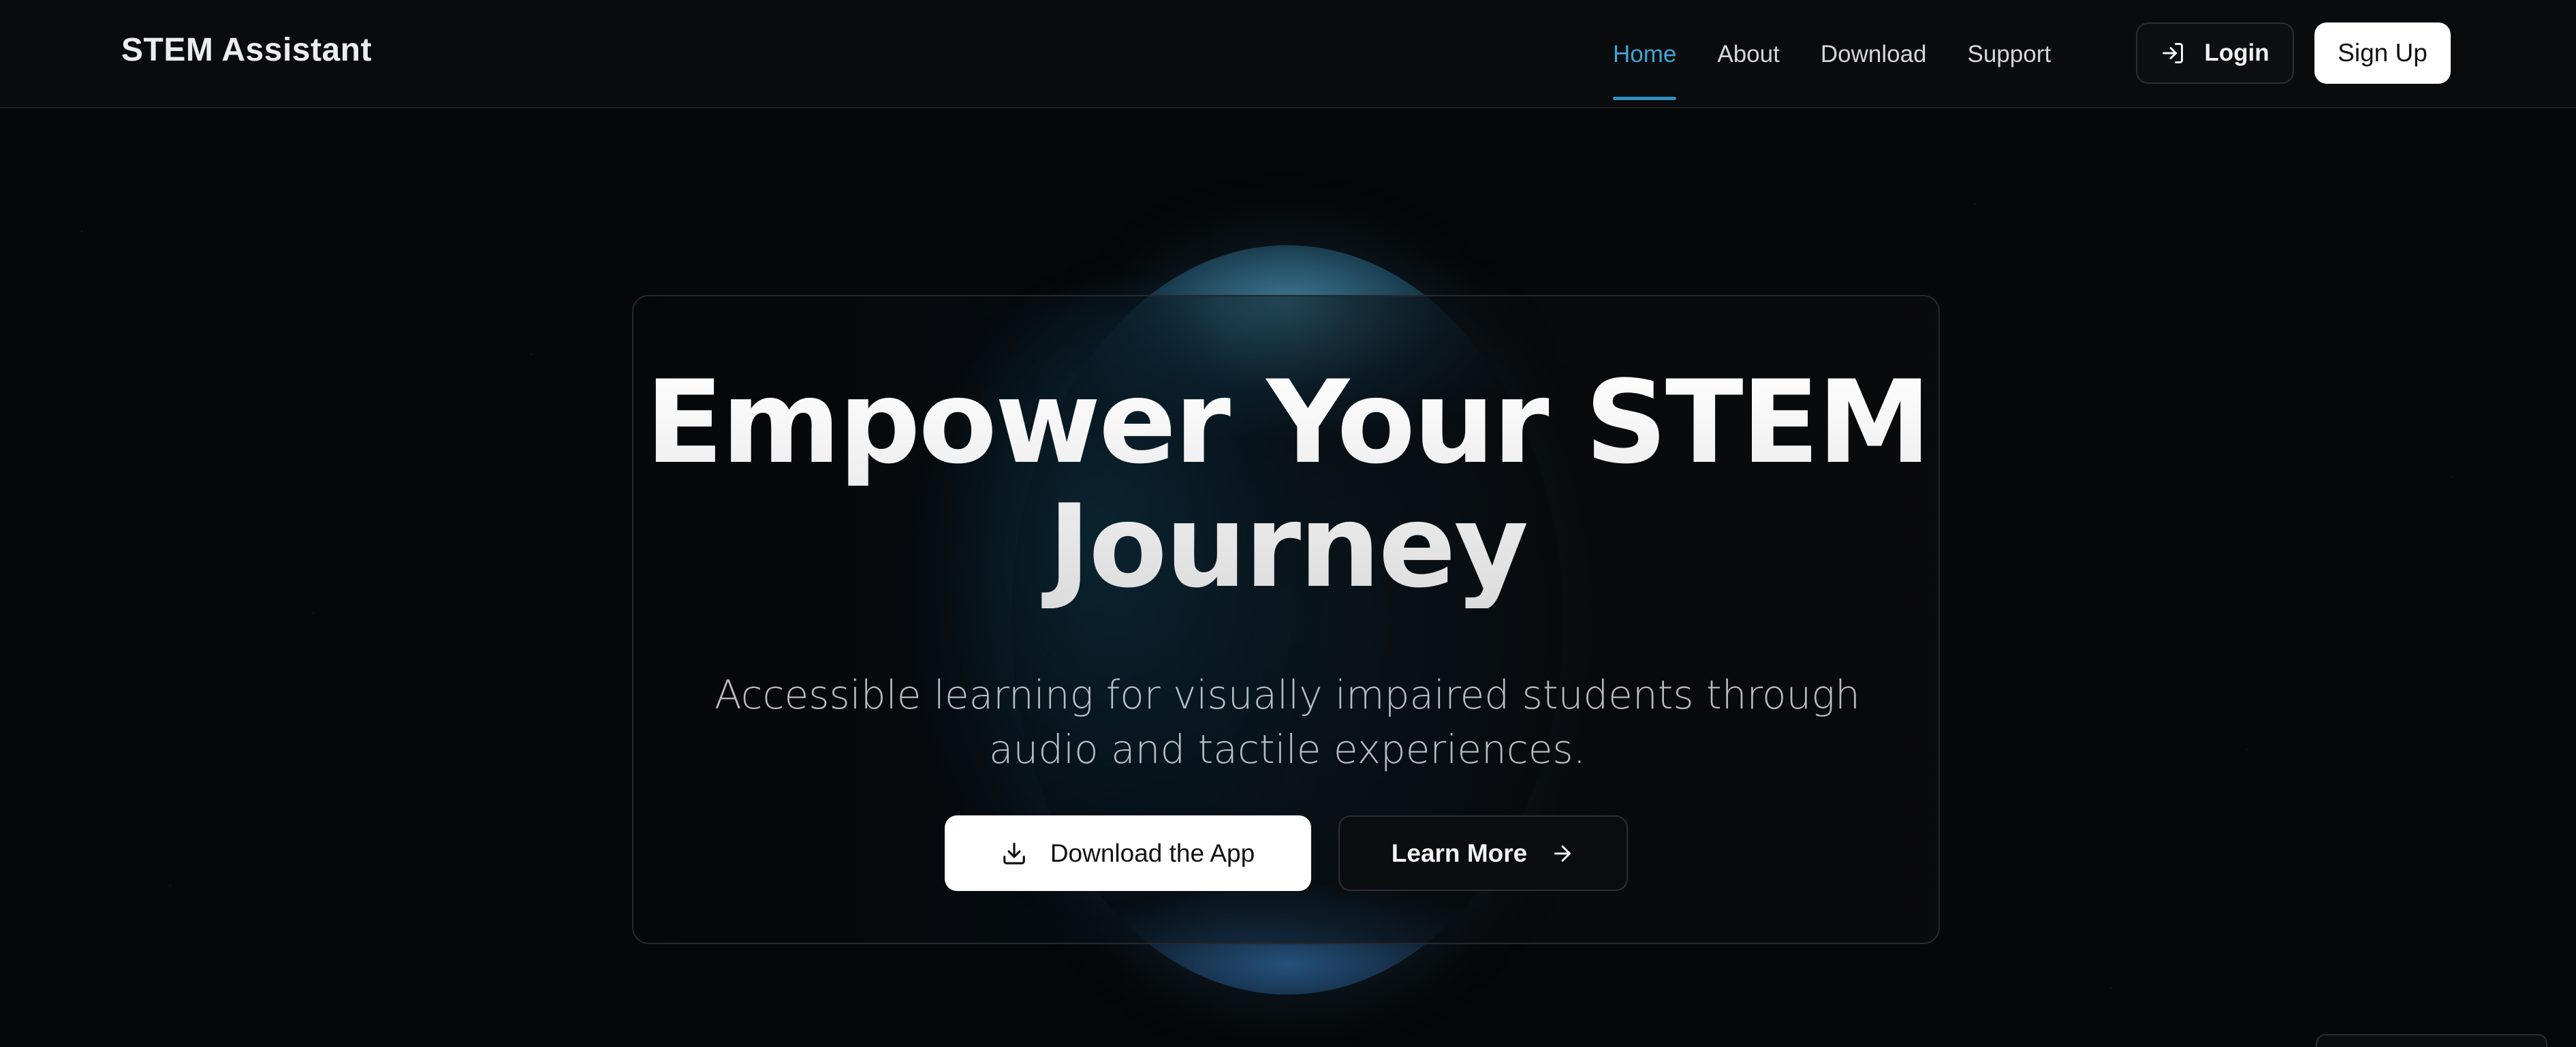 This screenshot has height=1047, width=2576. What do you see at coordinates (1014, 854) in the screenshot?
I see `download-icon` at bounding box center [1014, 854].